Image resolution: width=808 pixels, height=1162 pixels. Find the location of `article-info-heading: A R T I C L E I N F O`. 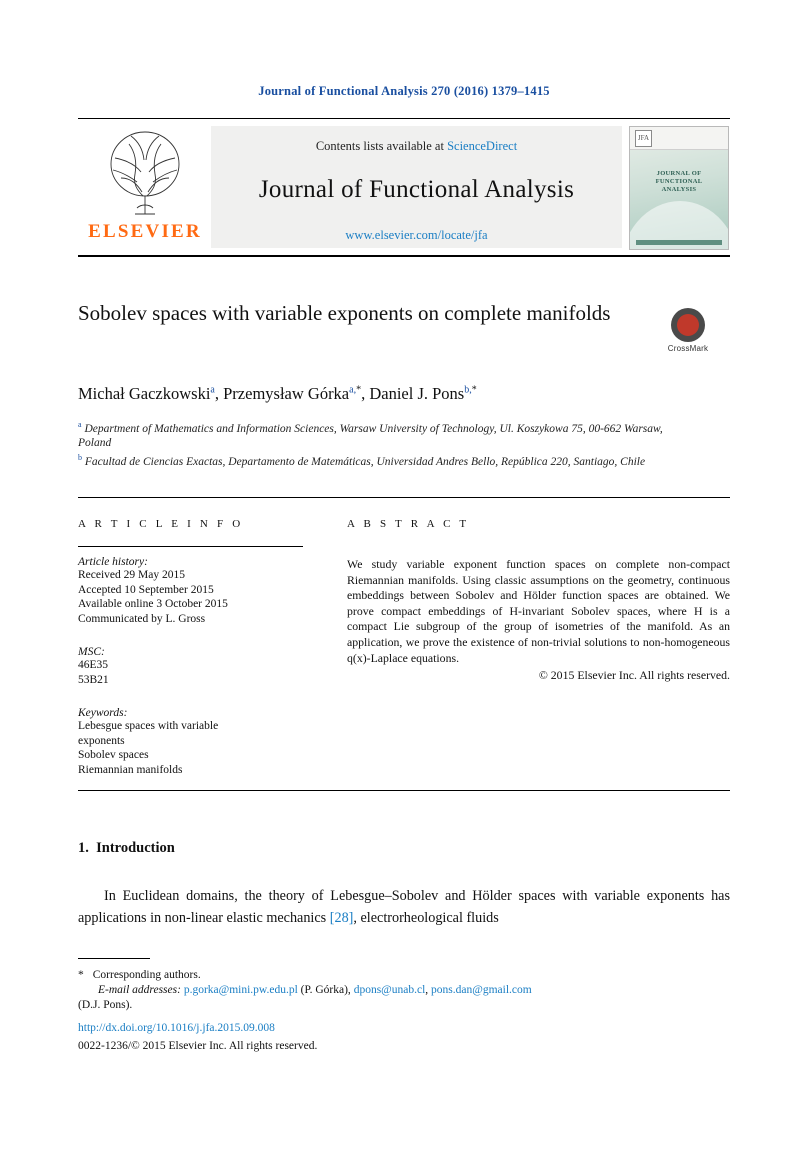

article-info-heading: A R T I C L E I N F O is located at coordinates (161, 524).